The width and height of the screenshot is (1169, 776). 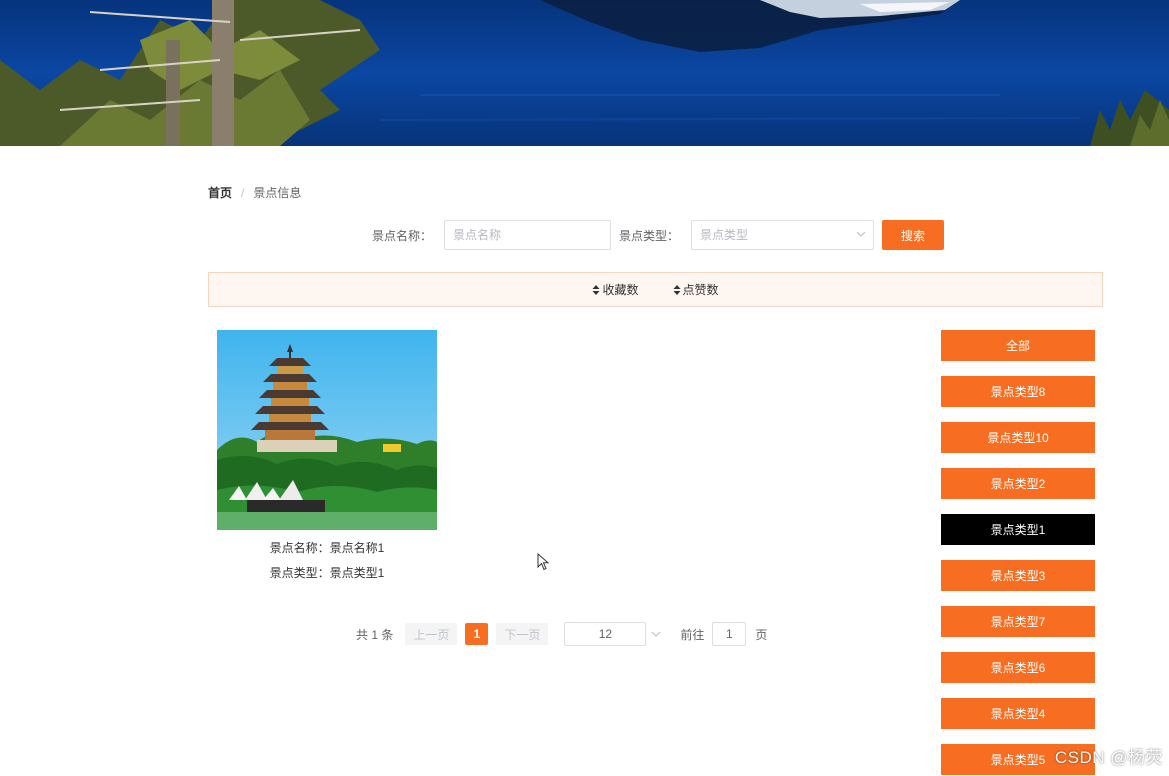 What do you see at coordinates (431, 634) in the screenshot?
I see `prev-page-button: 上一页` at bounding box center [431, 634].